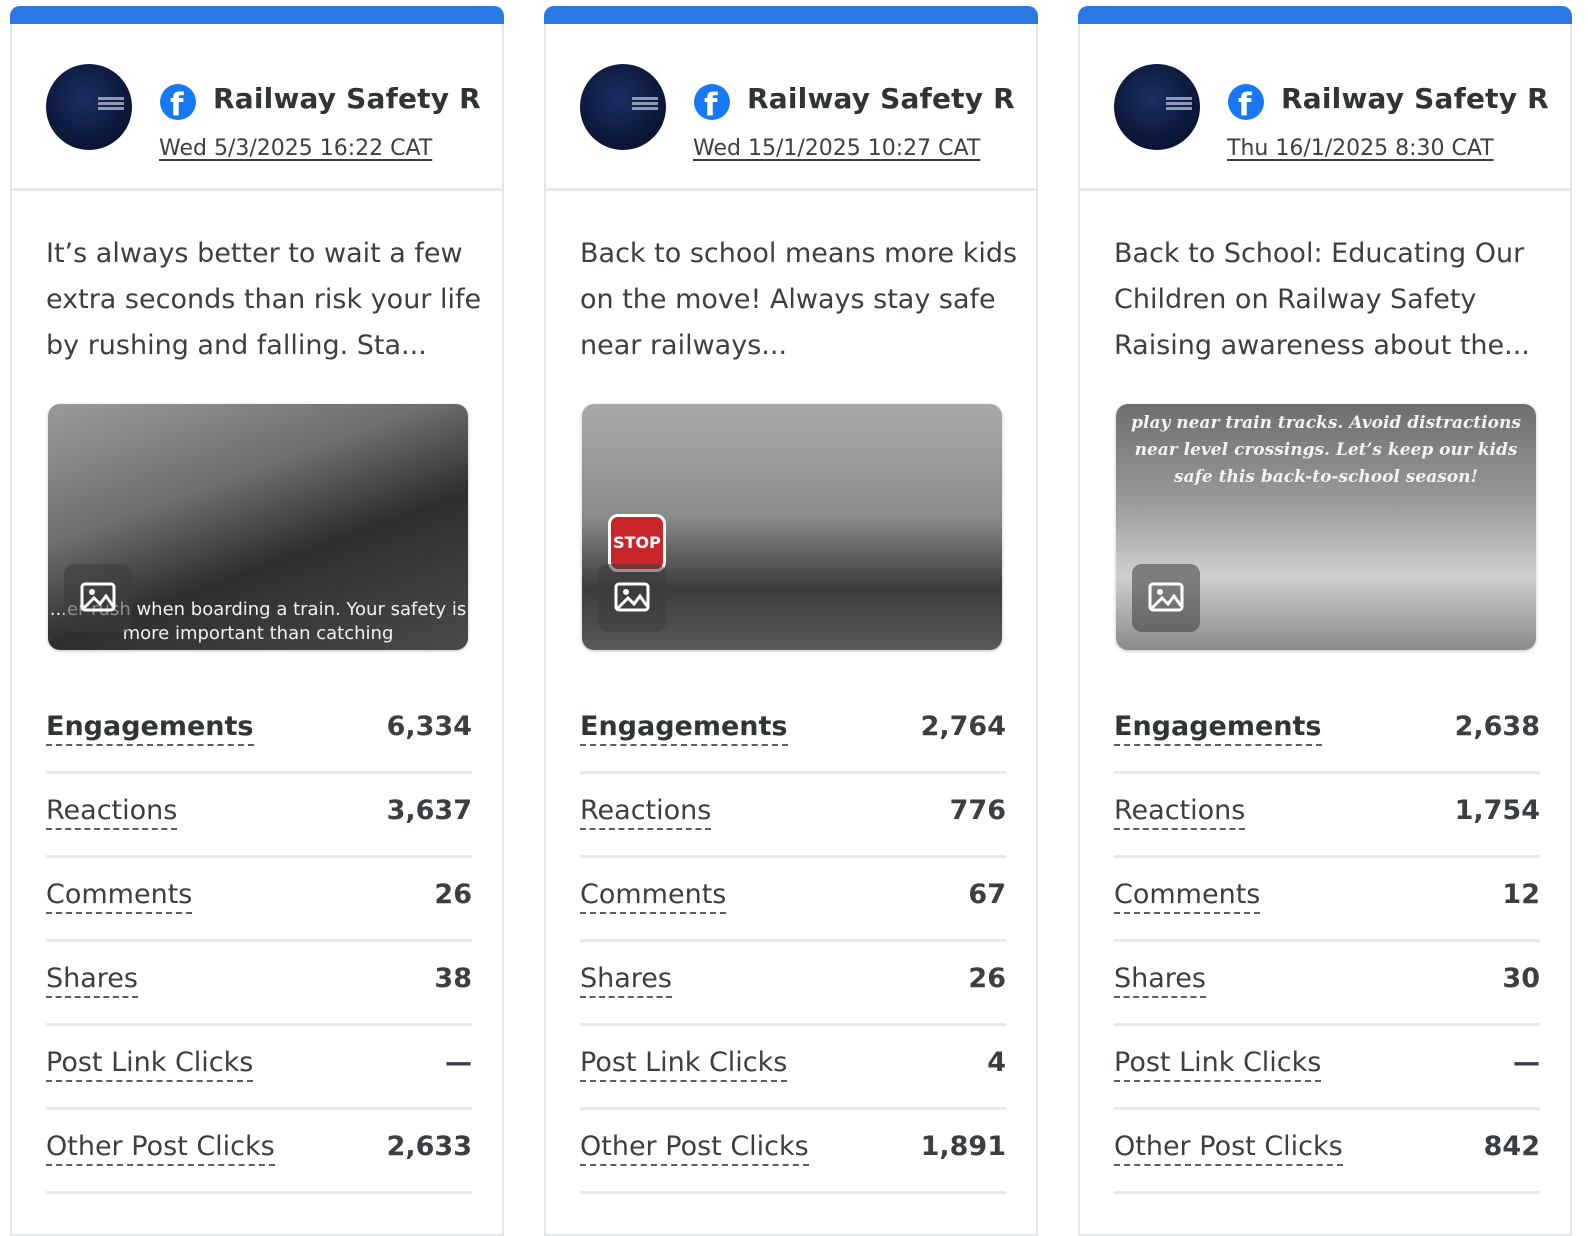  What do you see at coordinates (259, 816) in the screenshot?
I see `metric-row: Reactions 3,637` at bounding box center [259, 816].